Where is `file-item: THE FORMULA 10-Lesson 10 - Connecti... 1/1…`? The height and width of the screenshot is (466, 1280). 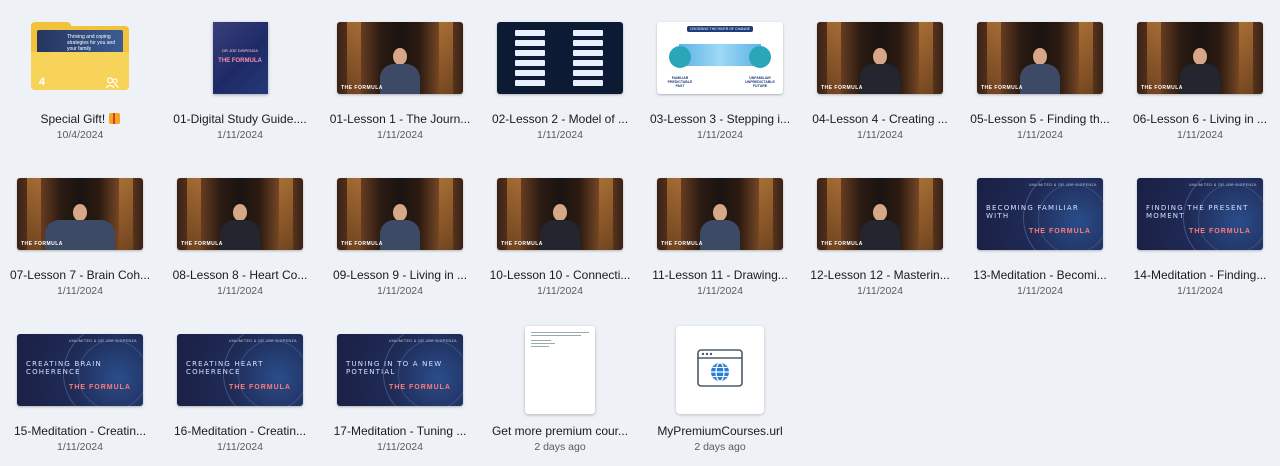
file-item: THE FORMULA 10-Lesson 10 - Connecti... 1/1… is located at coordinates (560, 231).